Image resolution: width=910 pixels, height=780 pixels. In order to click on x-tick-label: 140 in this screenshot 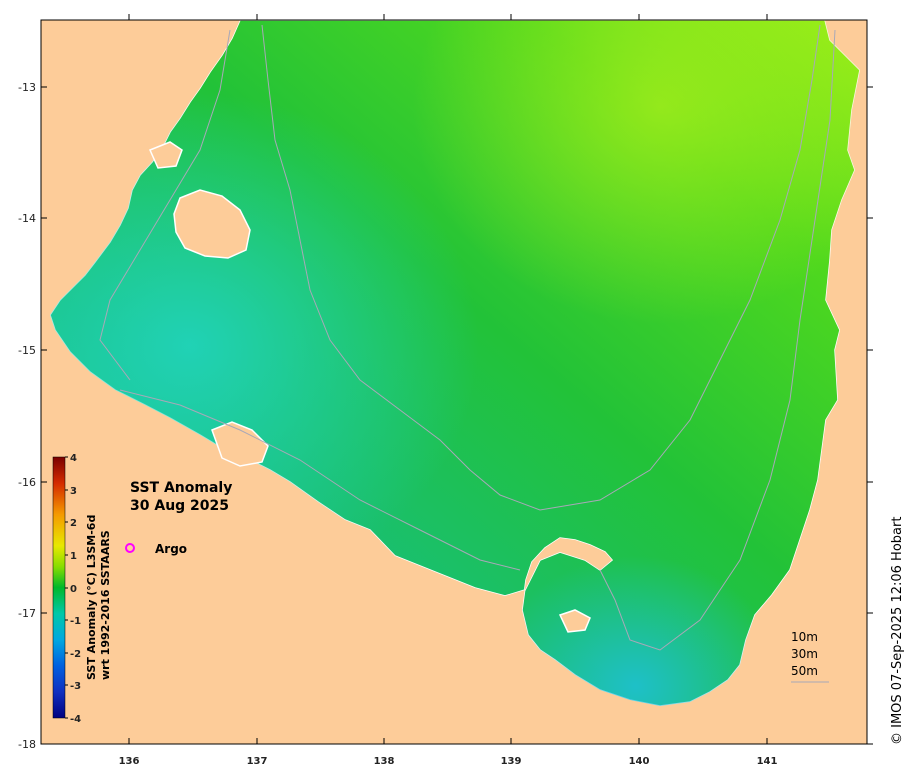, I will do `click(639, 761)`.